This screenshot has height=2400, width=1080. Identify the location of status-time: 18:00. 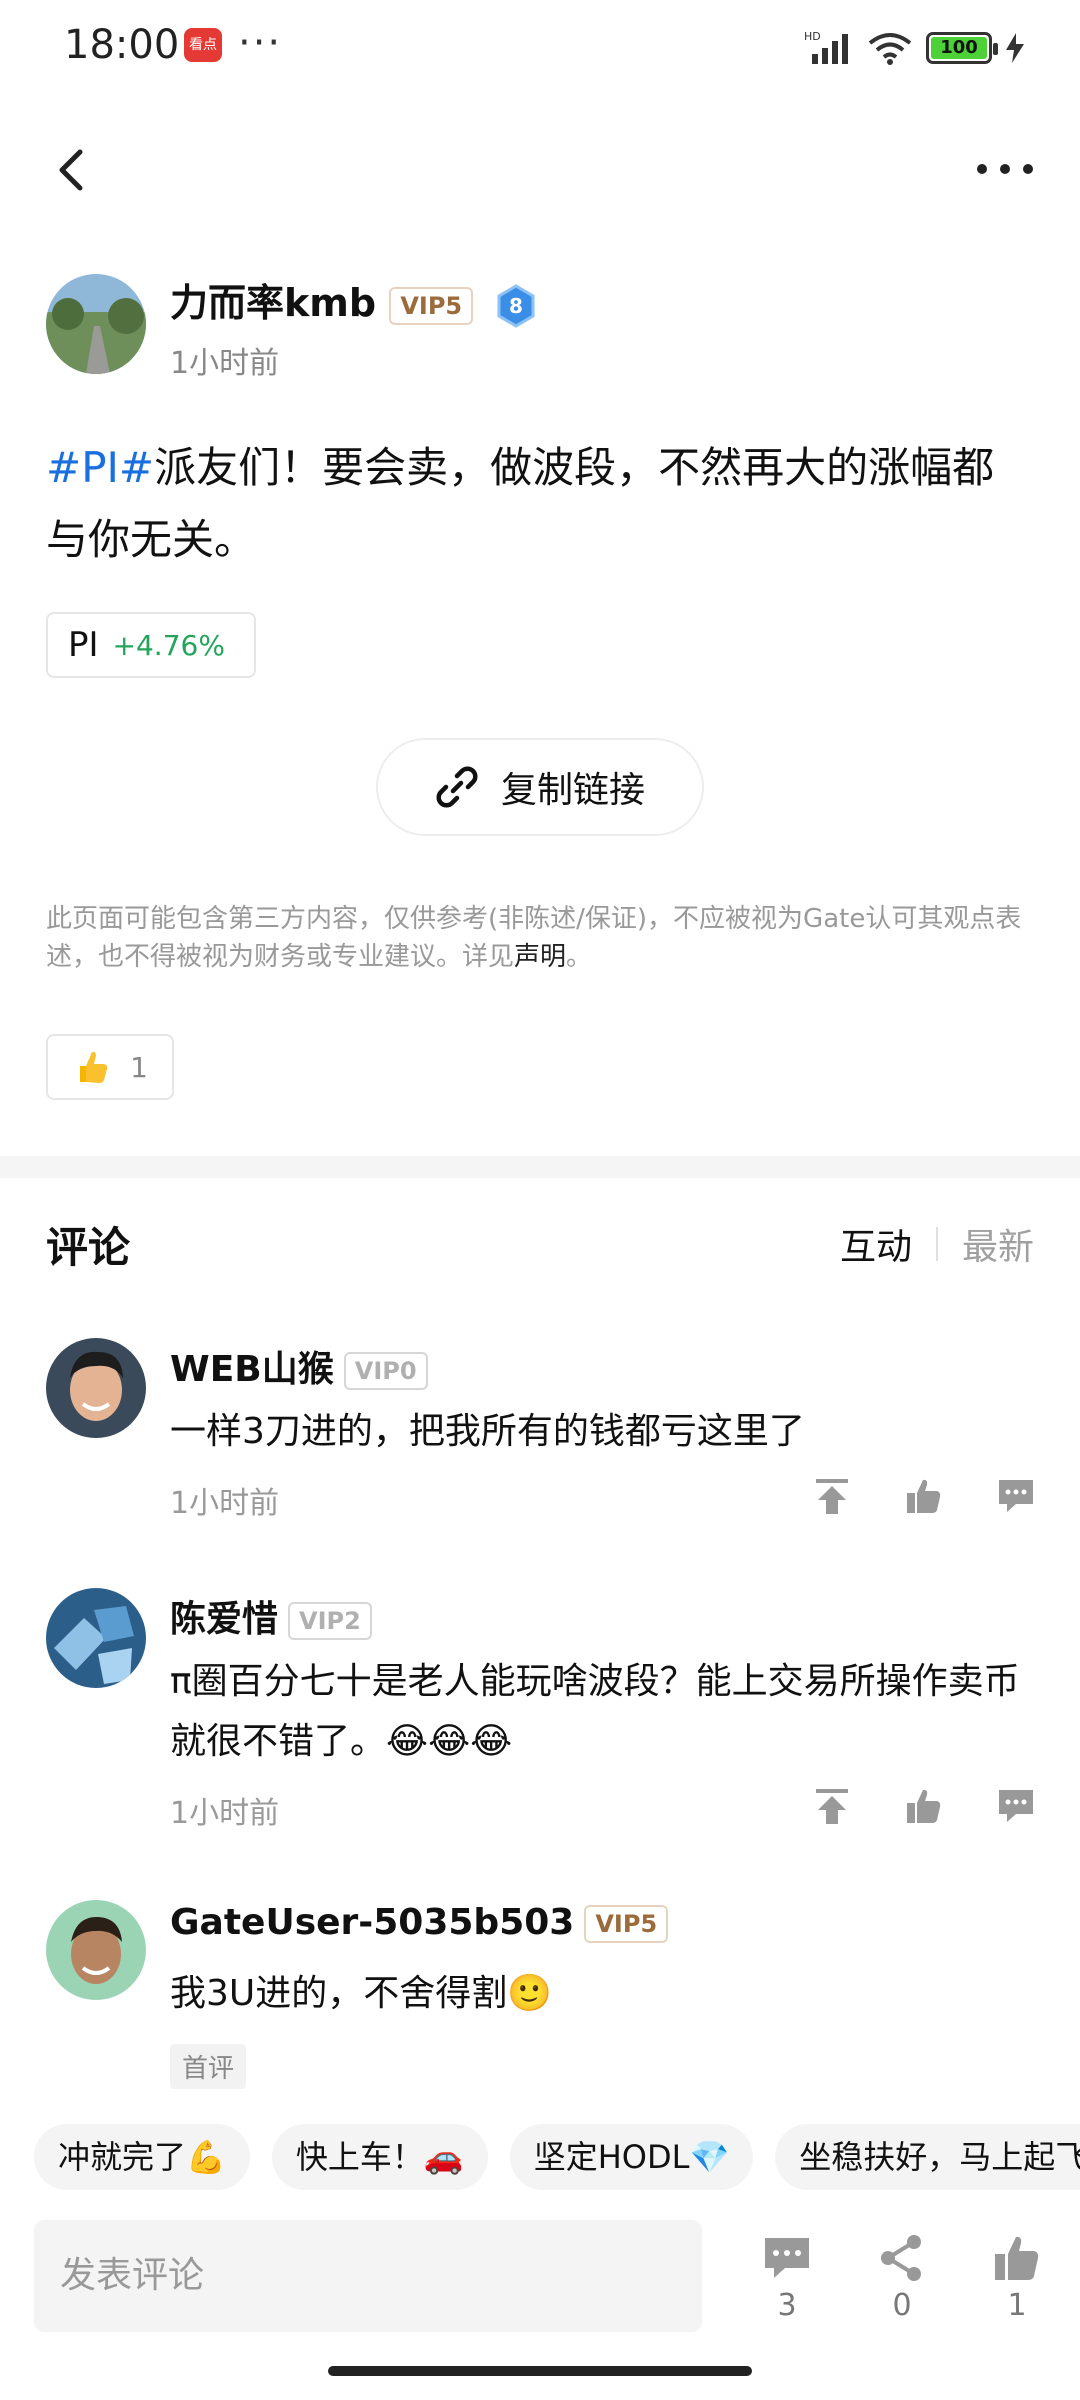
(122, 45).